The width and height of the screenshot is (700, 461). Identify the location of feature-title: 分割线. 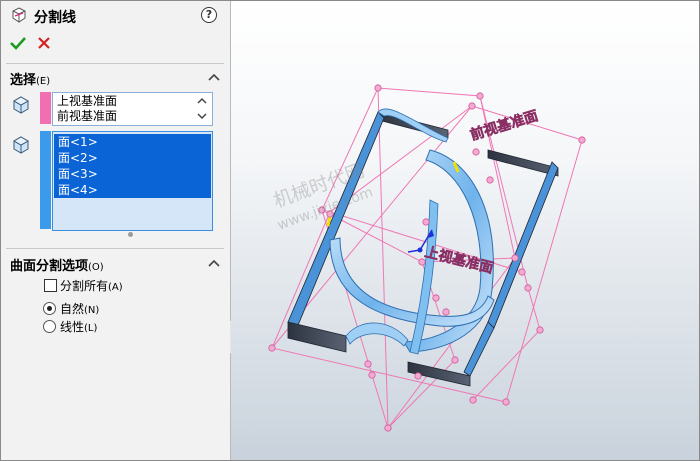
(55, 18).